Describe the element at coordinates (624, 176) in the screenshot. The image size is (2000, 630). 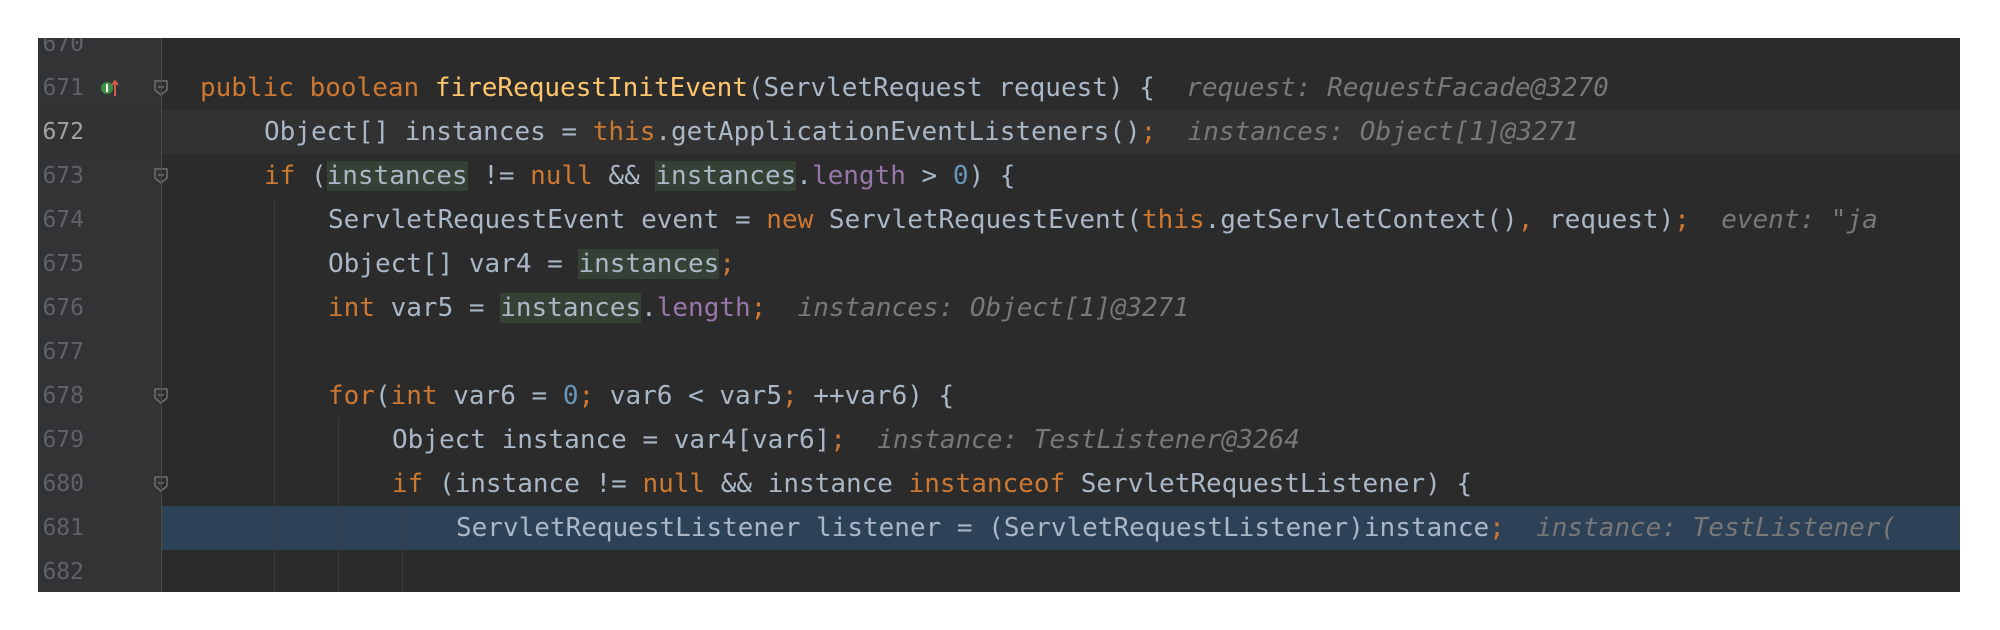
I see `code-token: &&` at that location.